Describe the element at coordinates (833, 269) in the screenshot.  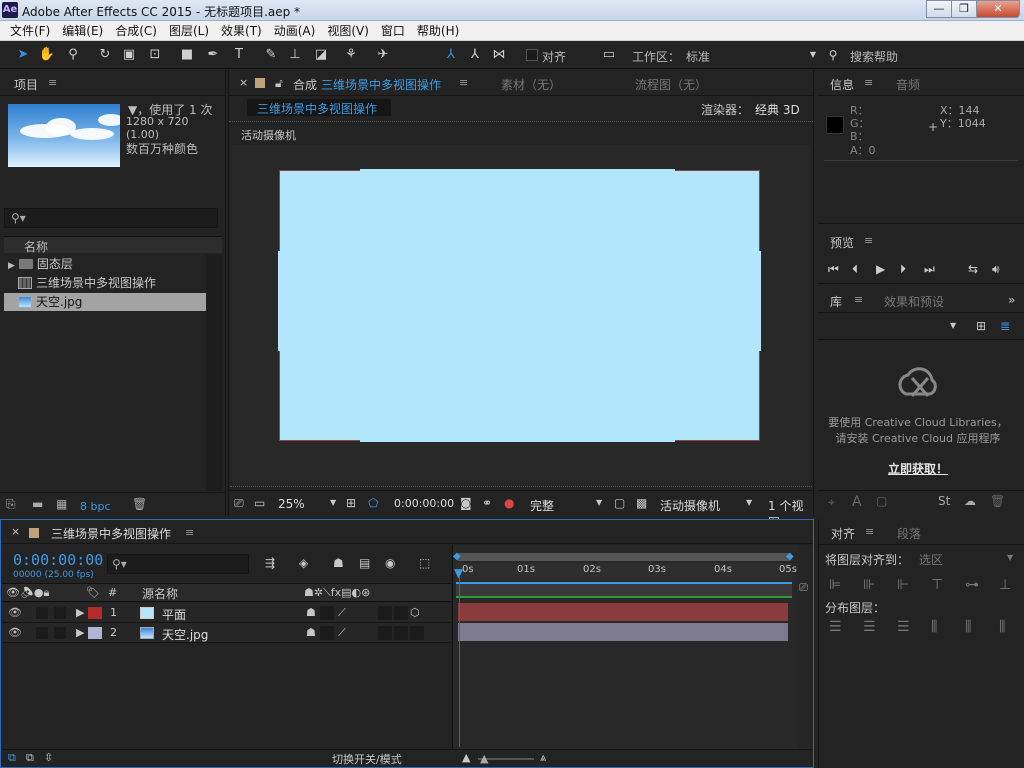
I see `first-frame-icon: ⏮` at that location.